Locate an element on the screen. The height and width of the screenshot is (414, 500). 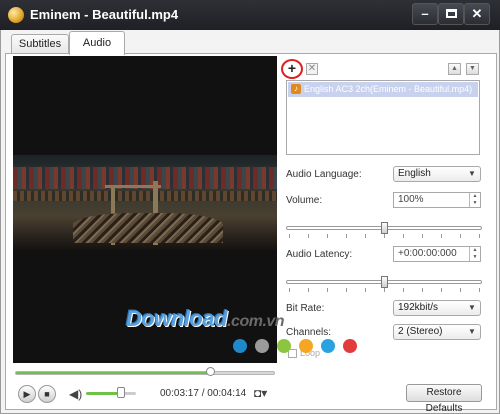
minimize-button: – is located at coordinates (425, 14).